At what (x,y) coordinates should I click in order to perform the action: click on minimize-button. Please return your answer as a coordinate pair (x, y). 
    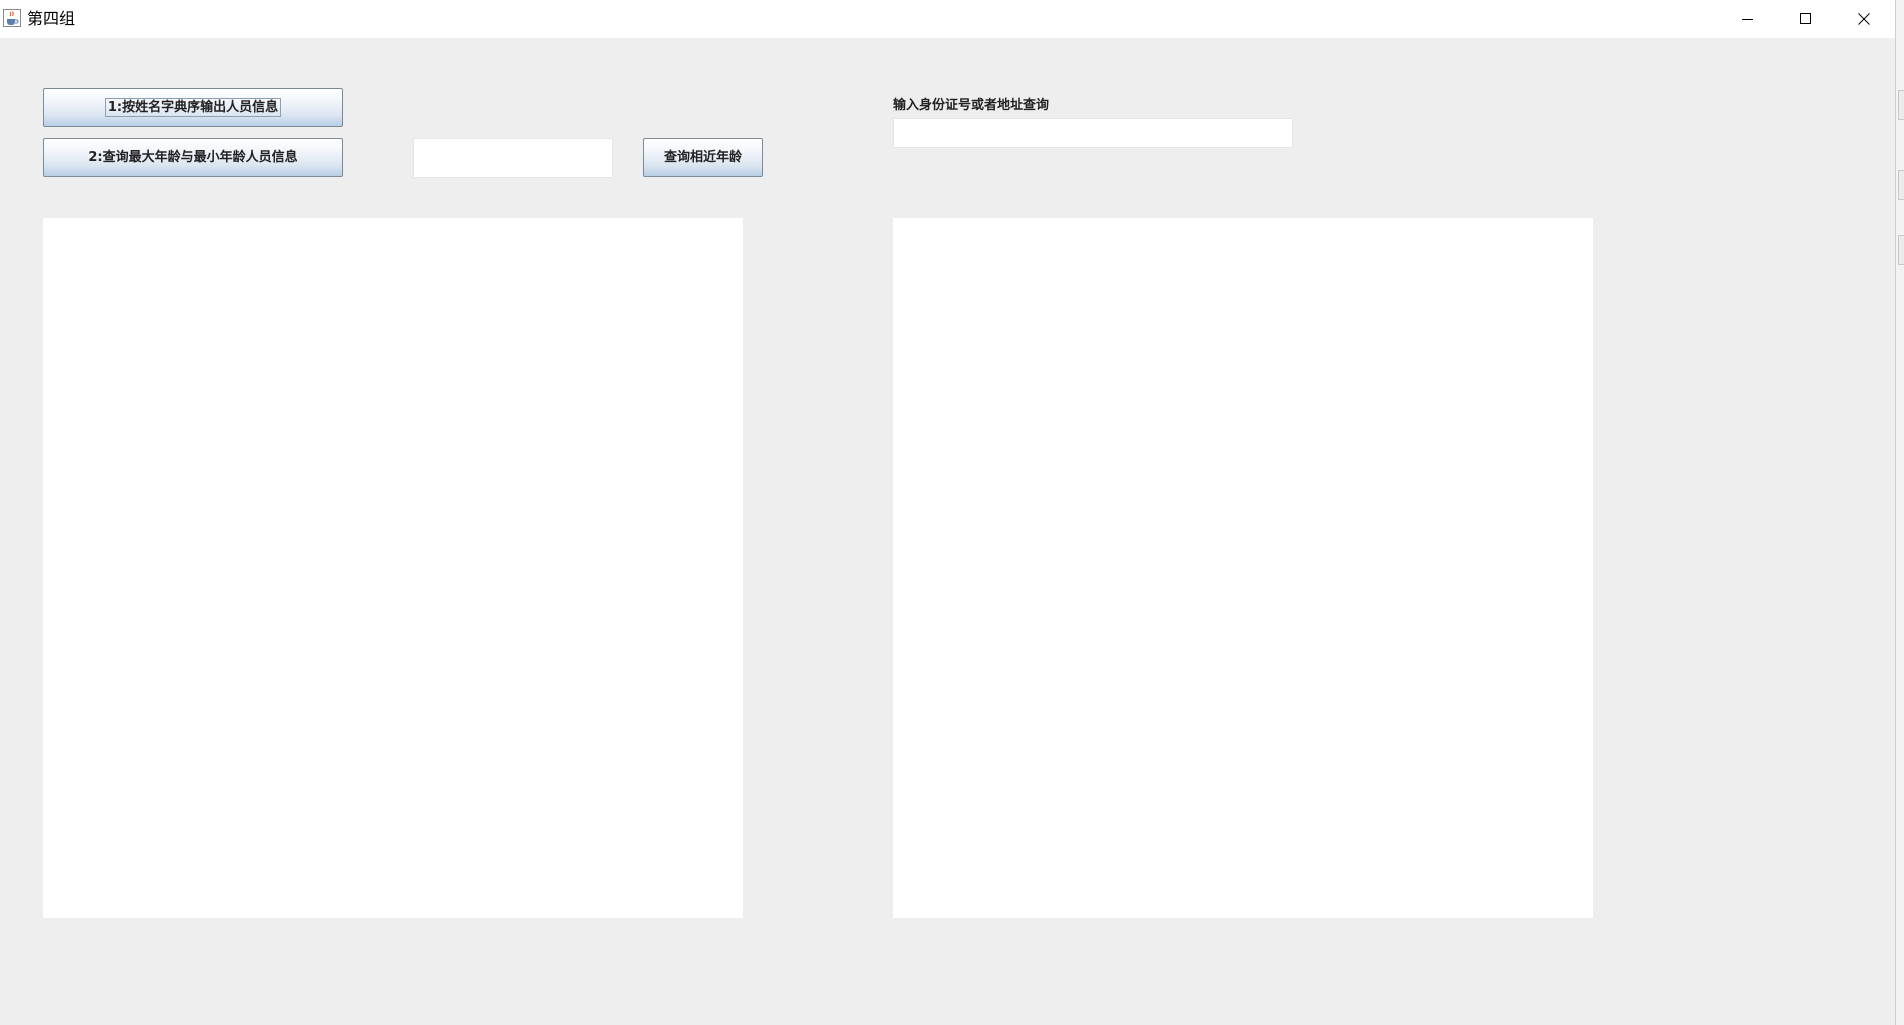
    Looking at the image, I should click on (1748, 19).